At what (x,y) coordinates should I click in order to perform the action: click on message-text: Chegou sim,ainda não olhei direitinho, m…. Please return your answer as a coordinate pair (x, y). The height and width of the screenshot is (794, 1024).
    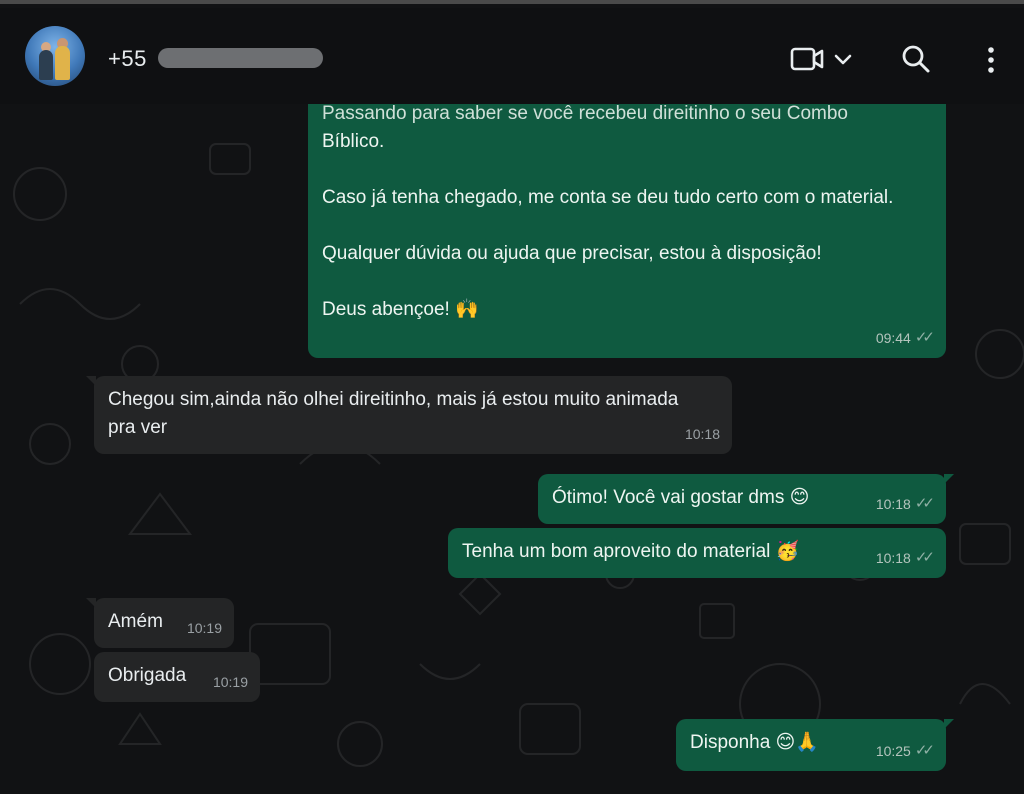
    Looking at the image, I should click on (393, 413).